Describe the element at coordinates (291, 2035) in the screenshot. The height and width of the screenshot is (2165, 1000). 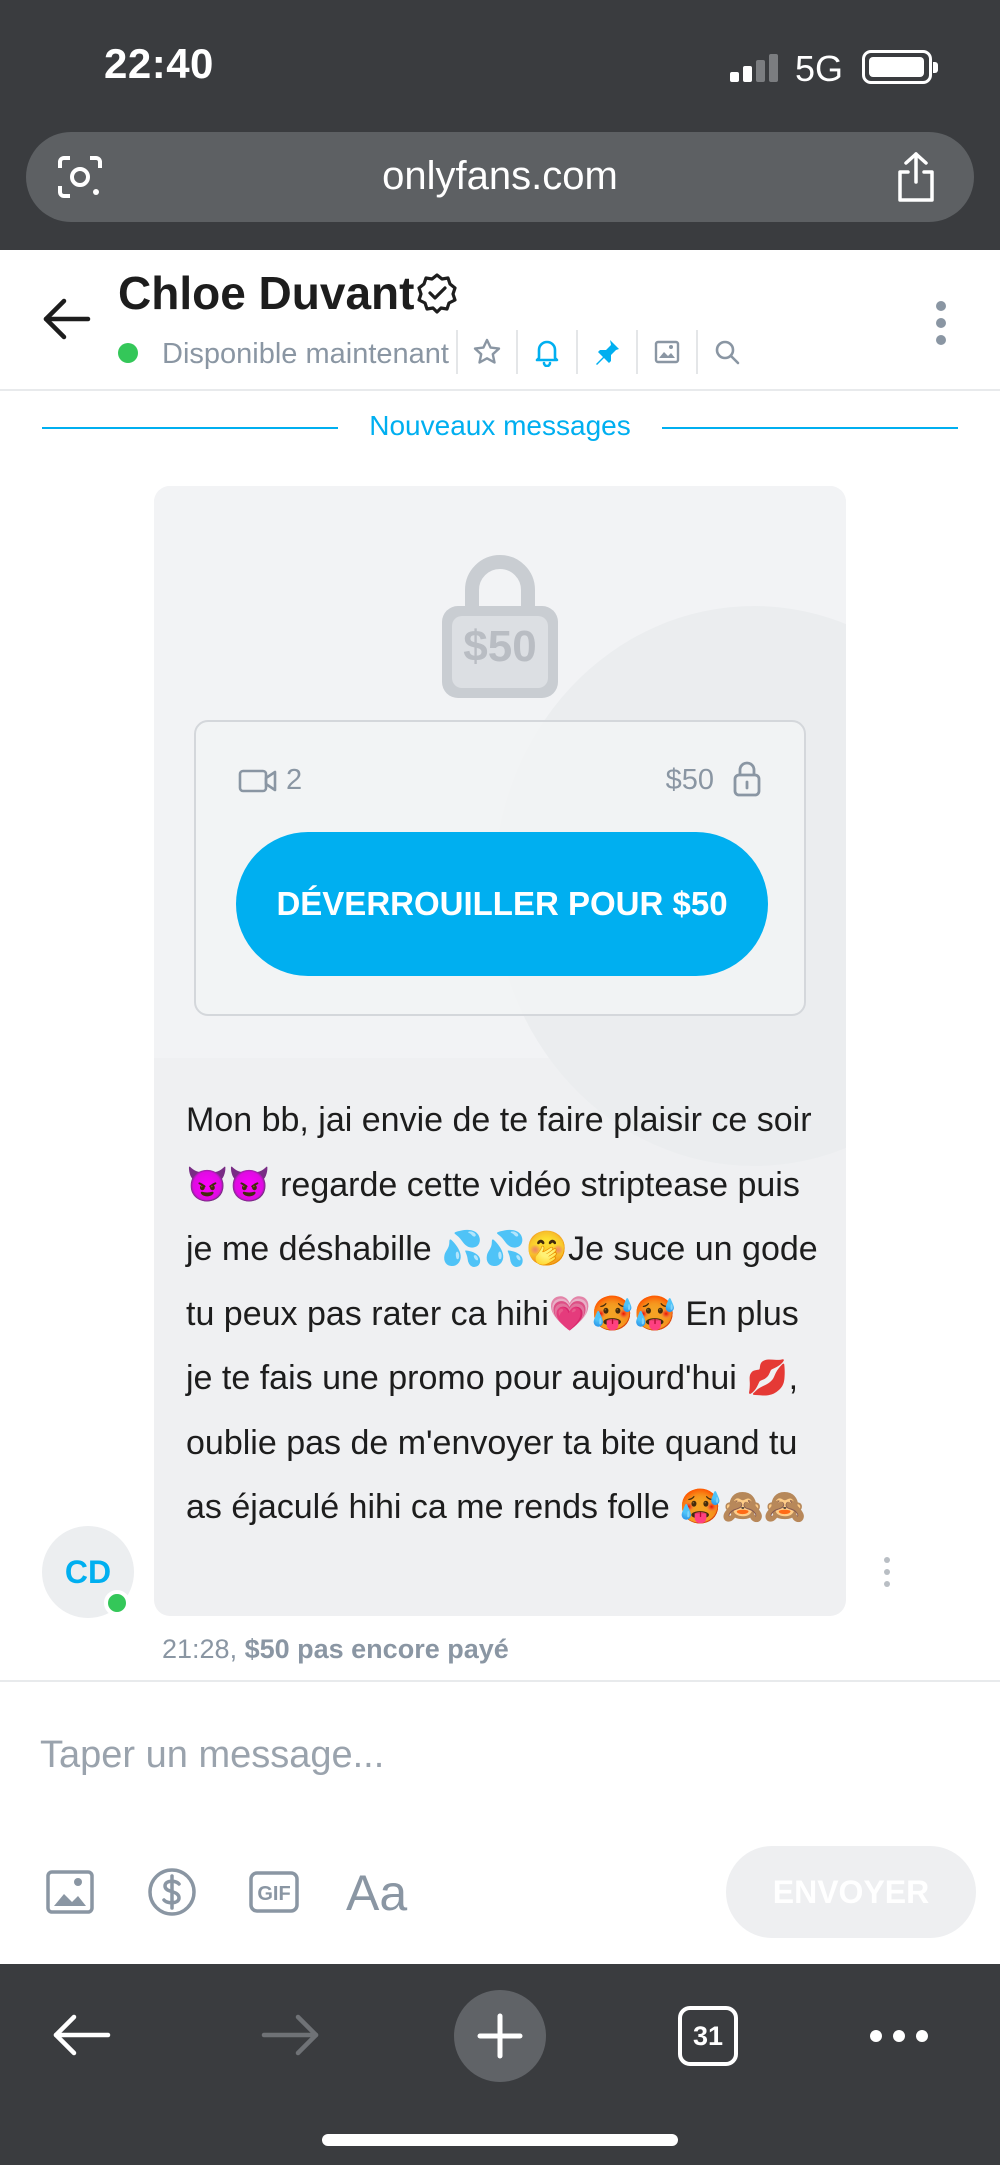
I see `browser-forward-icon` at that location.